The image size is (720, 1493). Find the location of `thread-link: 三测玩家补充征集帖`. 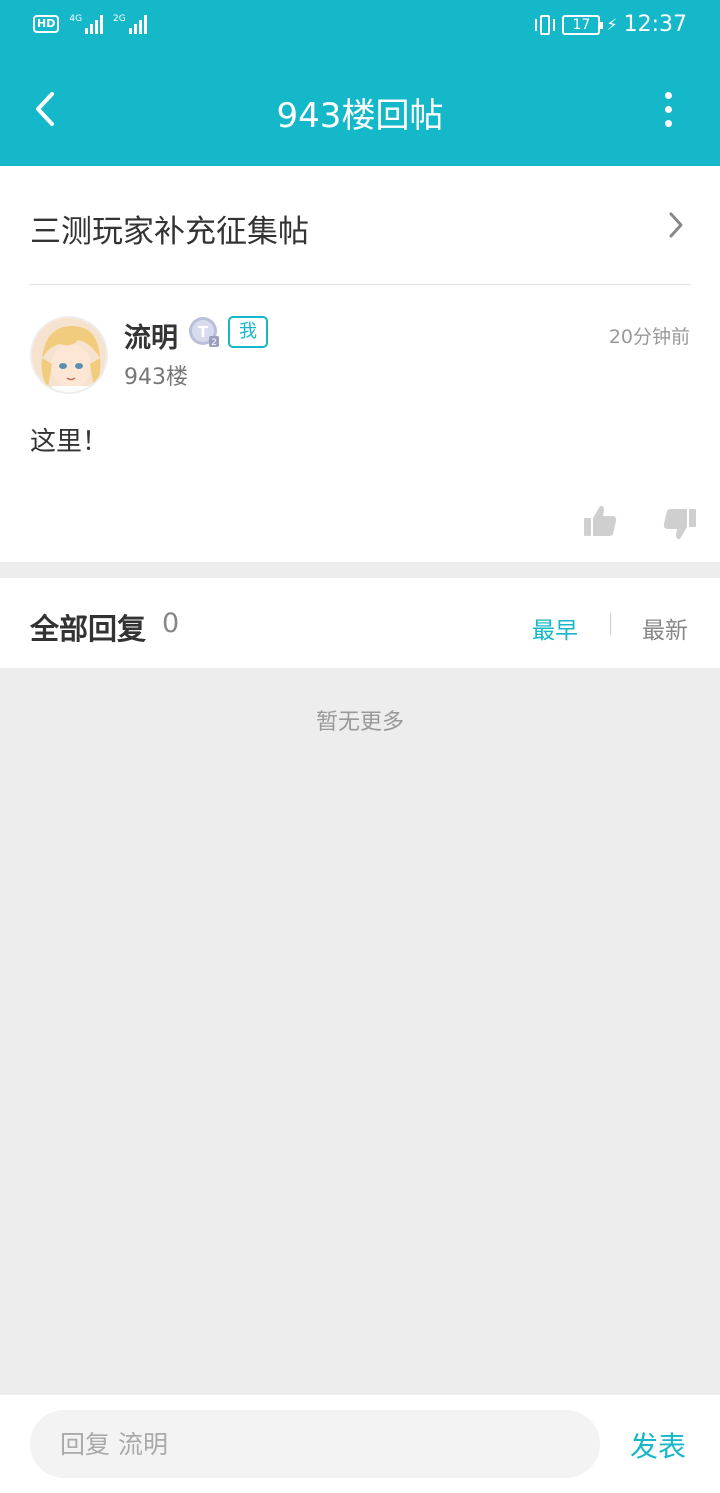

thread-link: 三测玩家补充征集帖 is located at coordinates (360, 225).